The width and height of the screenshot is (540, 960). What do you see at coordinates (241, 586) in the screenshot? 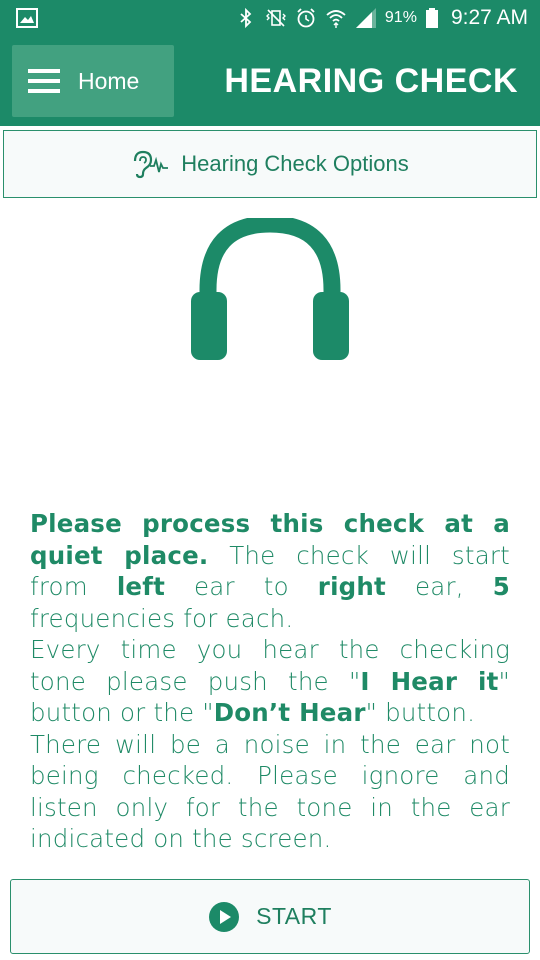
I see `instruction-text: ear to` at bounding box center [241, 586].